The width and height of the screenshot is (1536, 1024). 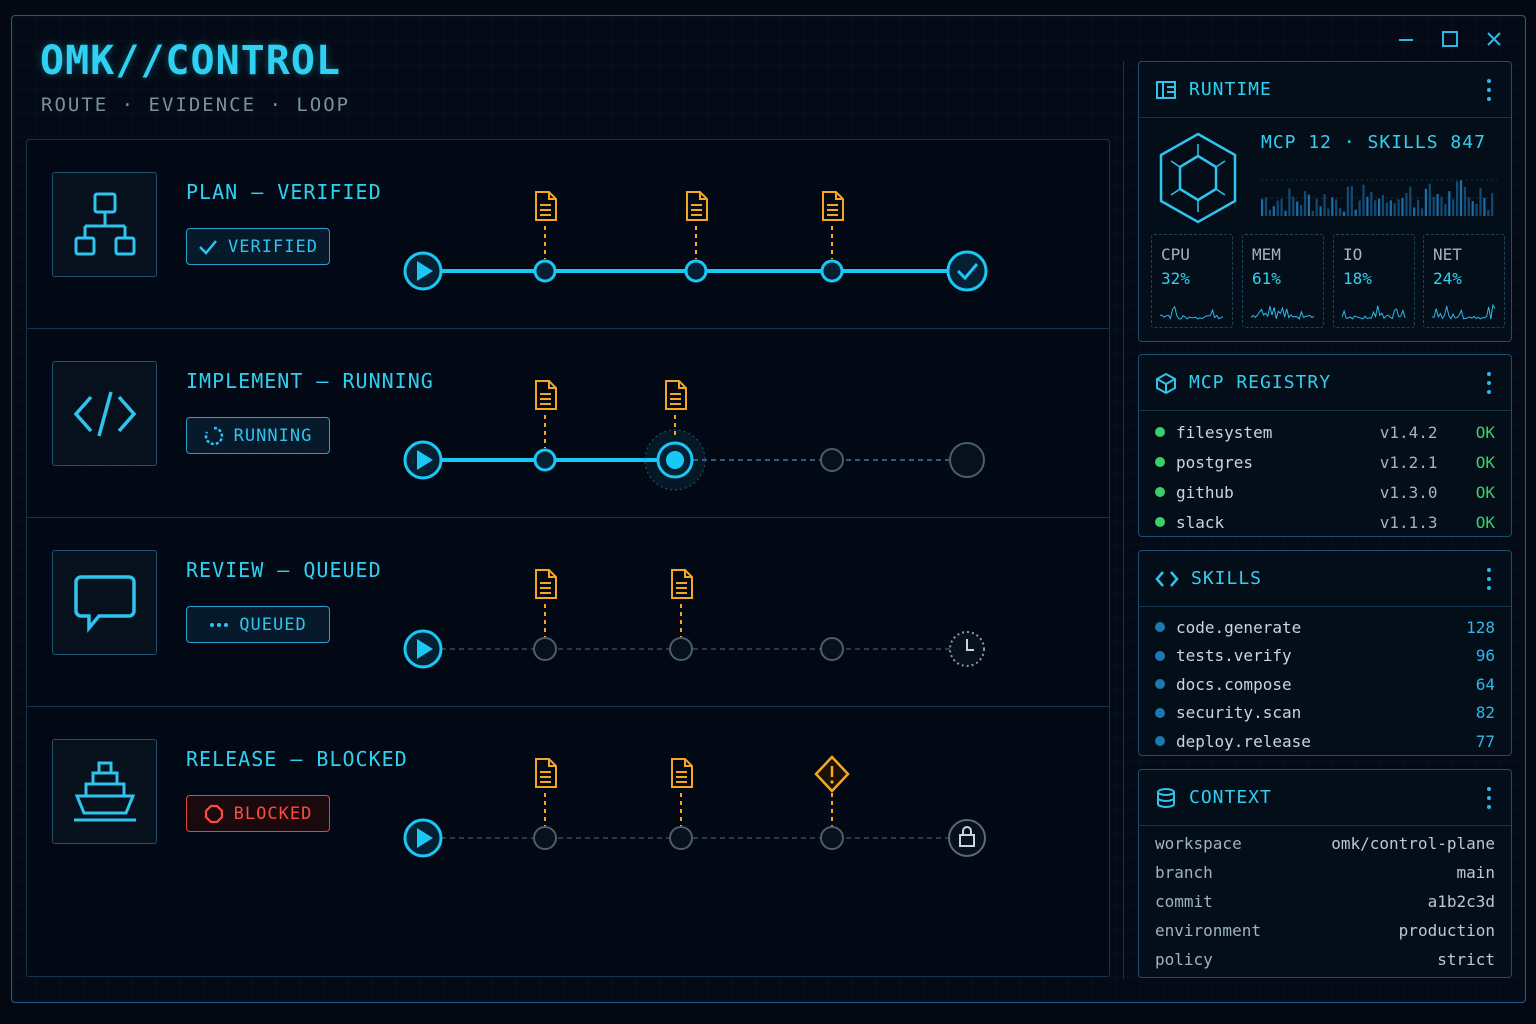 I want to click on metric-label: CPU, so click(x=1175, y=254).